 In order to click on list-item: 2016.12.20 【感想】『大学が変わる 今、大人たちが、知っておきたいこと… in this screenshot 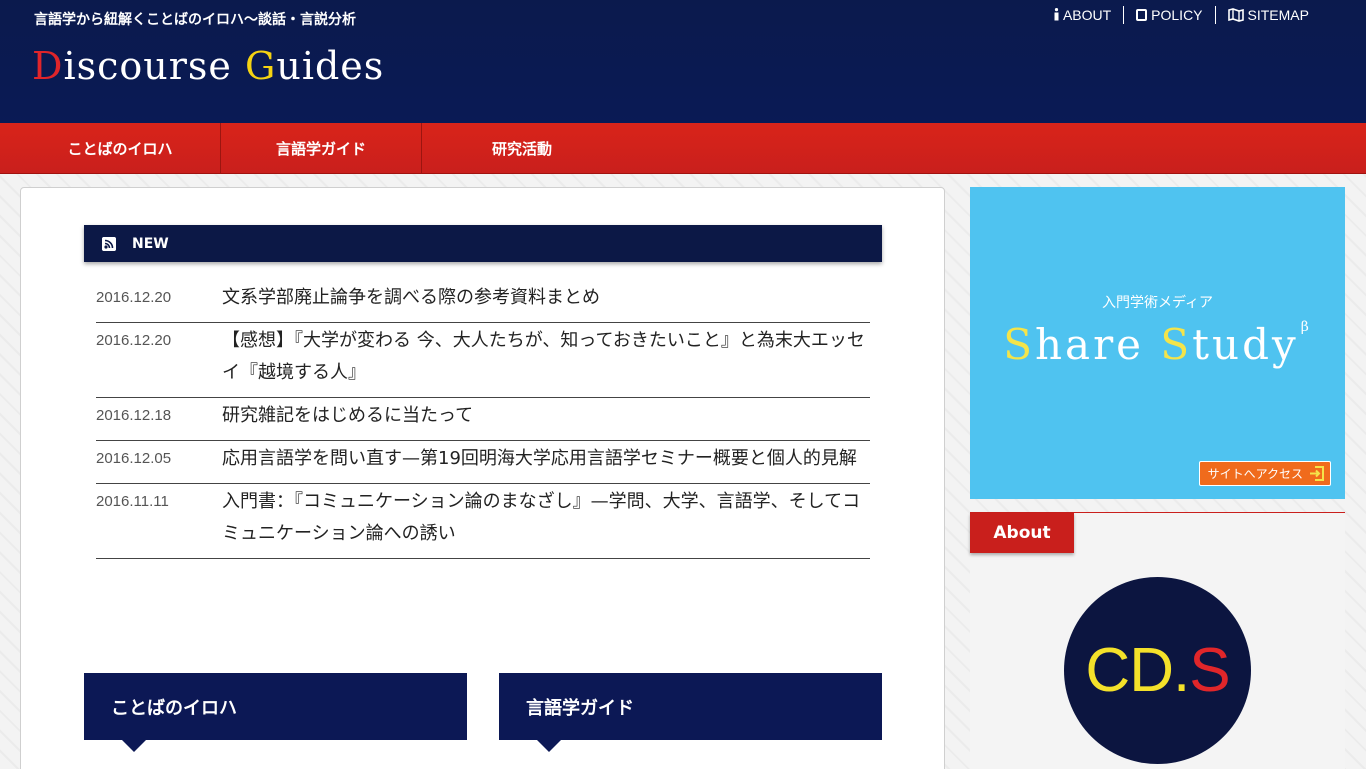, I will do `click(483, 360)`.